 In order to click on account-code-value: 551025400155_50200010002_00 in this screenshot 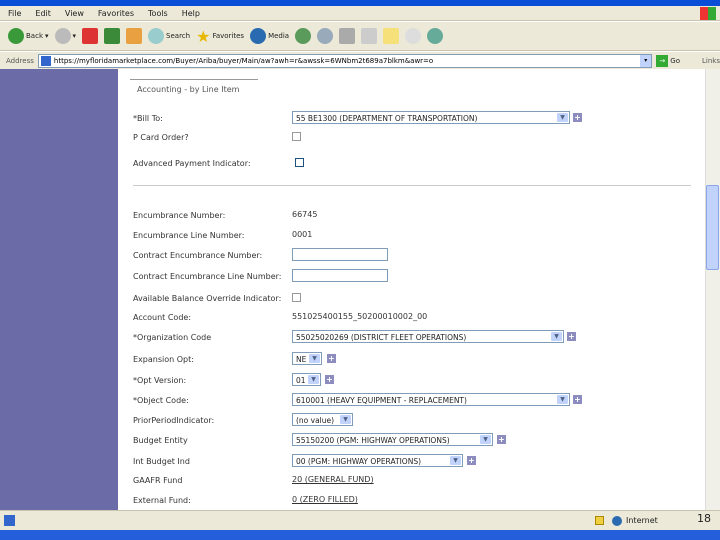, I will do `click(360, 316)`.